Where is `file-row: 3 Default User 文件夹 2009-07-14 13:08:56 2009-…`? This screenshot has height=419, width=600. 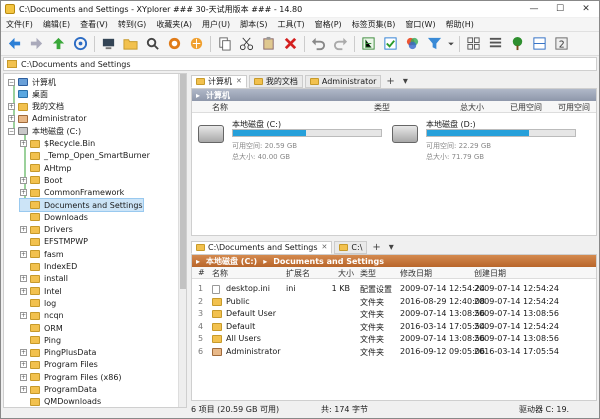 file-row: 3 Default User 文件夹 2009-07-14 13:08:56 2009-… is located at coordinates (394, 314).